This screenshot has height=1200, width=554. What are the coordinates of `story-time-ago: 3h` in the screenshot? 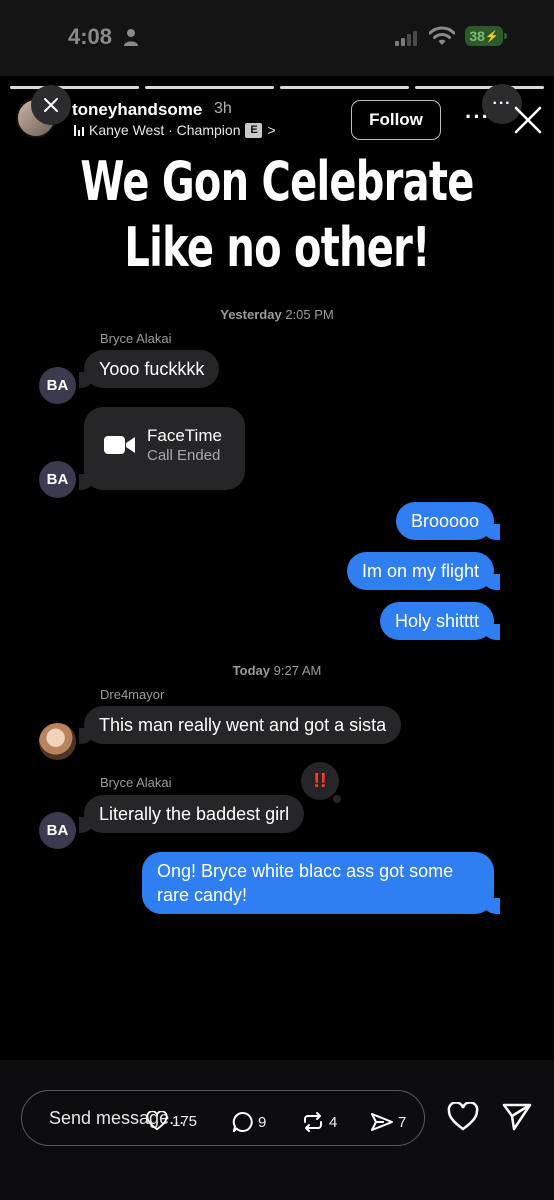 It's located at (223, 108).